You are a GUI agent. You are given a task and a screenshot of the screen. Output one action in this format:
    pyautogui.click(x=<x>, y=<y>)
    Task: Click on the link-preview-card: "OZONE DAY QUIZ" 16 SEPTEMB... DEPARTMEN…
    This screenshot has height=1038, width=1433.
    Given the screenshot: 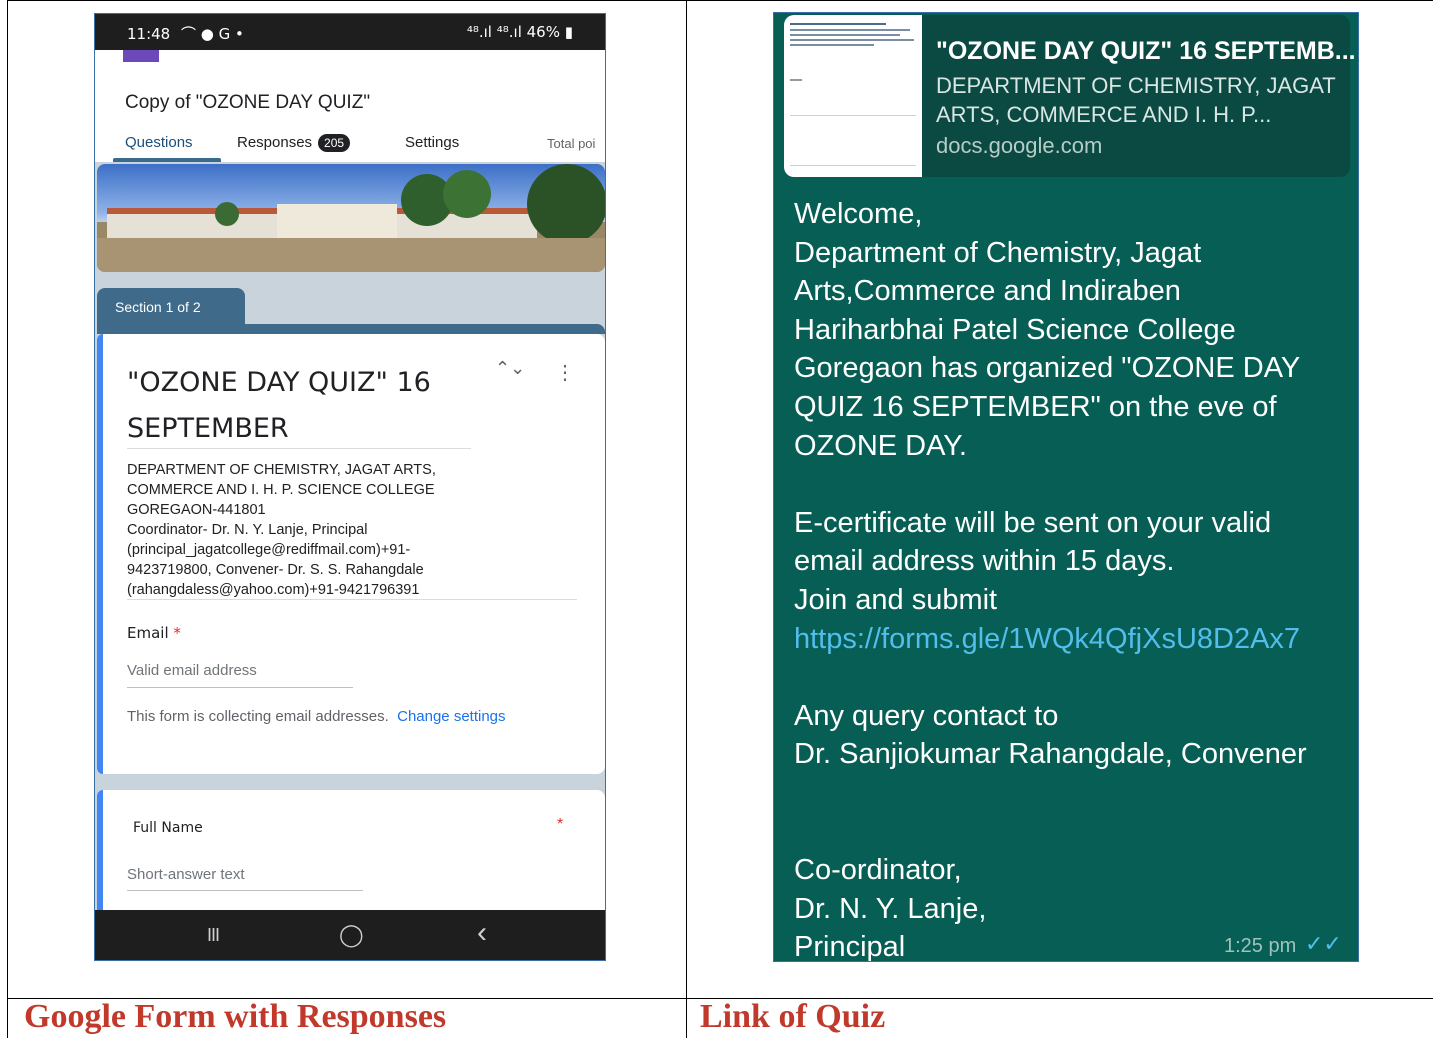 What is the action you would take?
    pyautogui.click(x=1070, y=96)
    